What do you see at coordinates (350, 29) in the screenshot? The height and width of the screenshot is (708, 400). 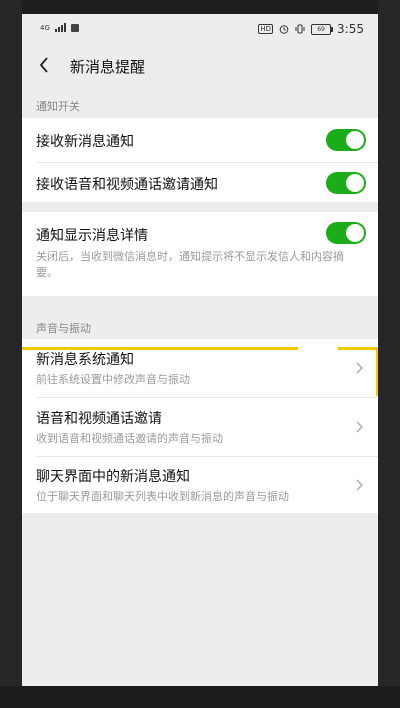 I see `clock: 3:55` at bounding box center [350, 29].